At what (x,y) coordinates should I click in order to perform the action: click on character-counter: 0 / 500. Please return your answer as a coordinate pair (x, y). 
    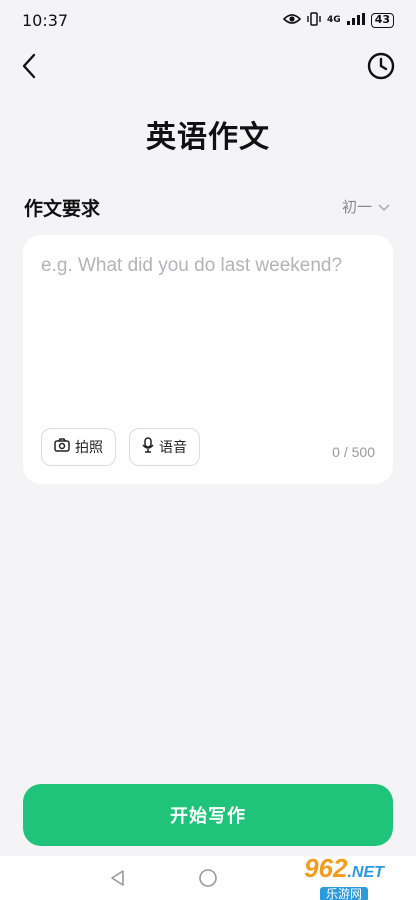
    Looking at the image, I should click on (353, 452).